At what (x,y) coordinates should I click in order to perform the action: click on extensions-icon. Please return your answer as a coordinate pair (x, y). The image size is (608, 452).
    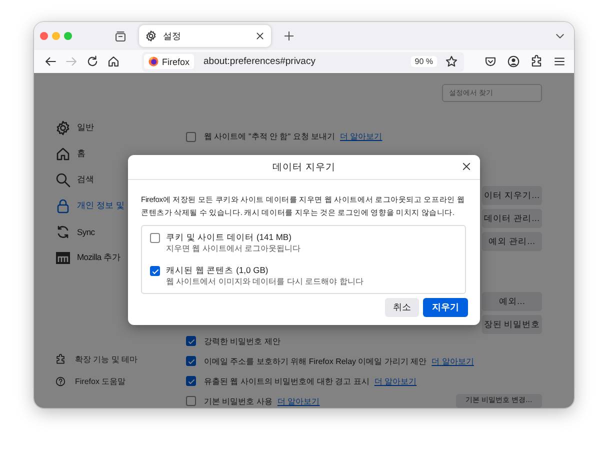
    Looking at the image, I should click on (536, 61).